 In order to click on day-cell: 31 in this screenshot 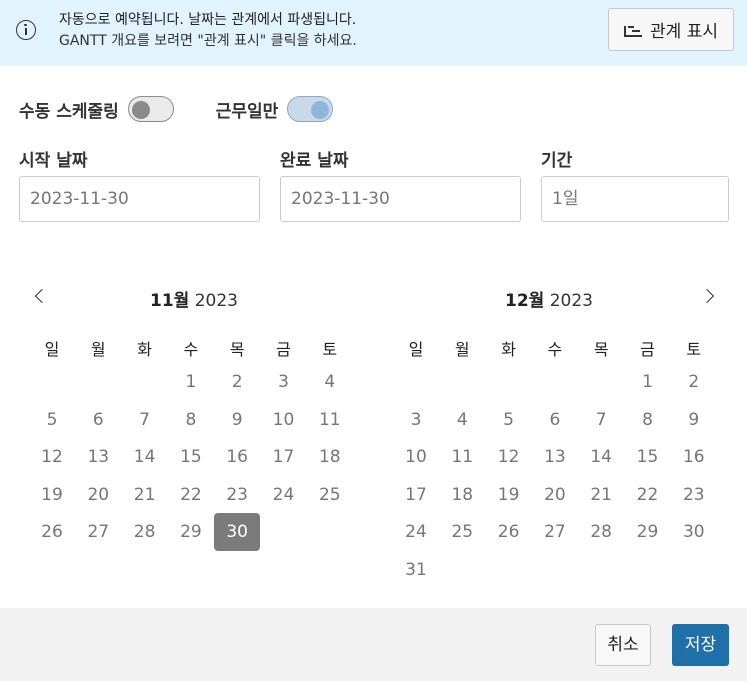, I will do `click(416, 570)`.